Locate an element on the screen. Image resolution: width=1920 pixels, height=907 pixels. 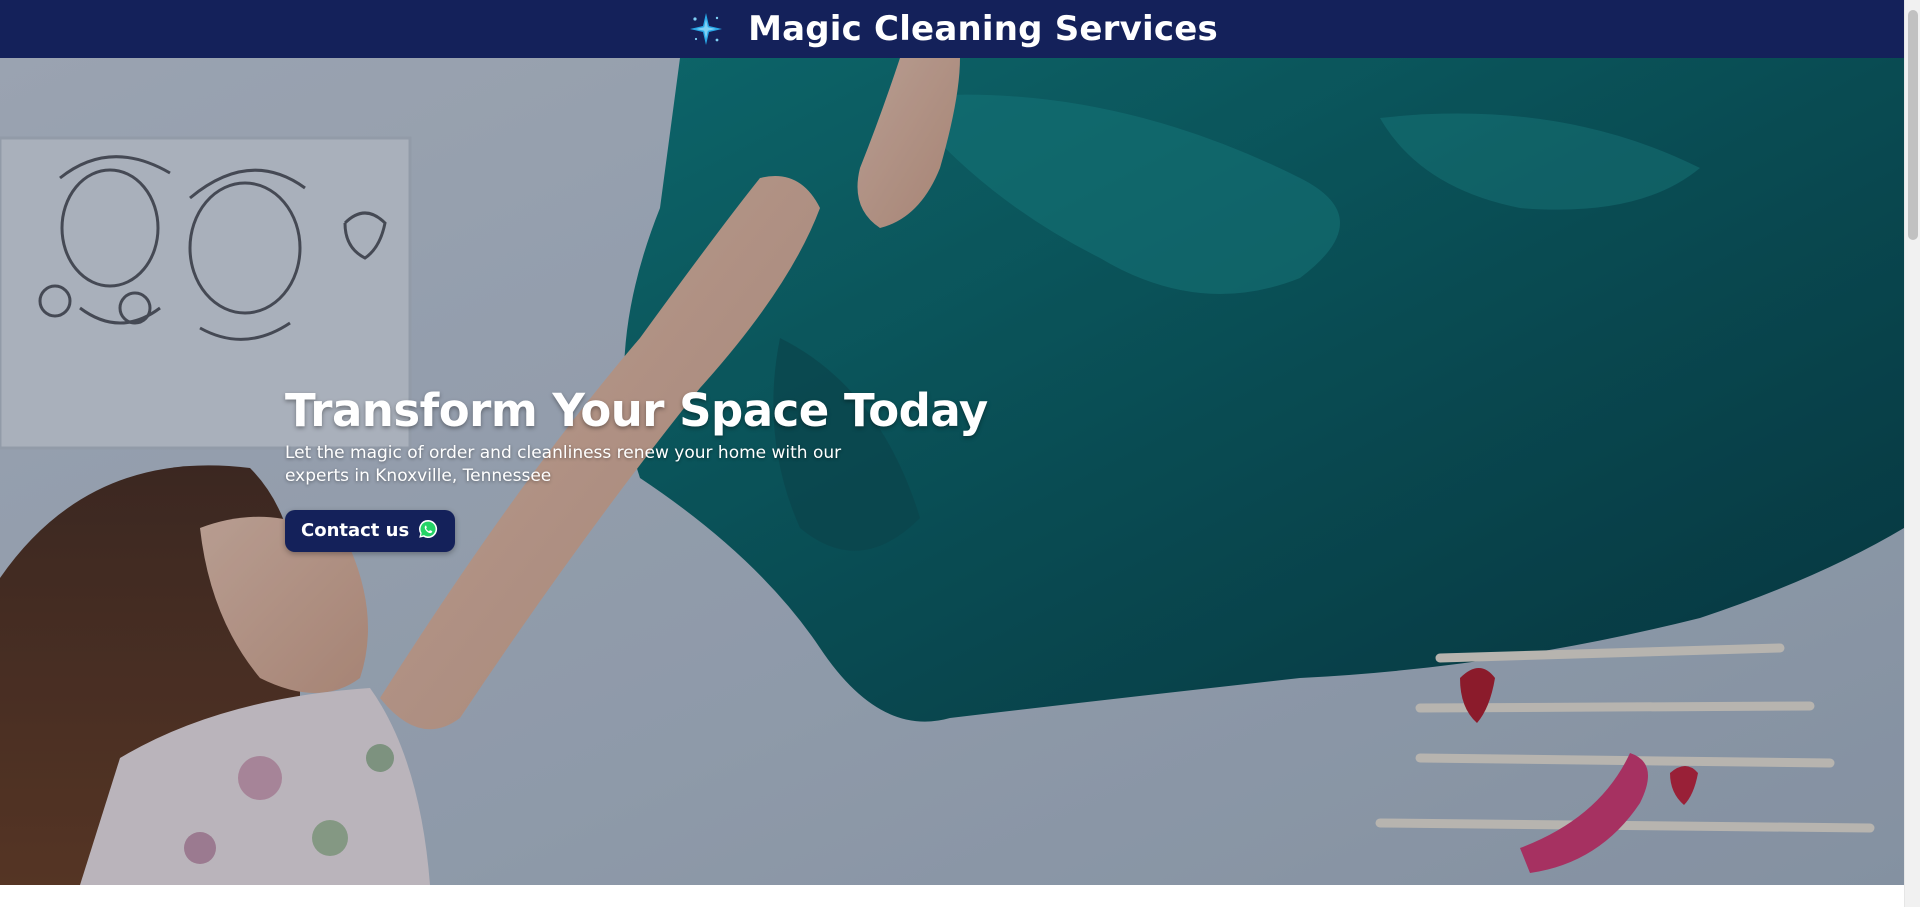
contact-us-button: Contact us is located at coordinates (370, 530).